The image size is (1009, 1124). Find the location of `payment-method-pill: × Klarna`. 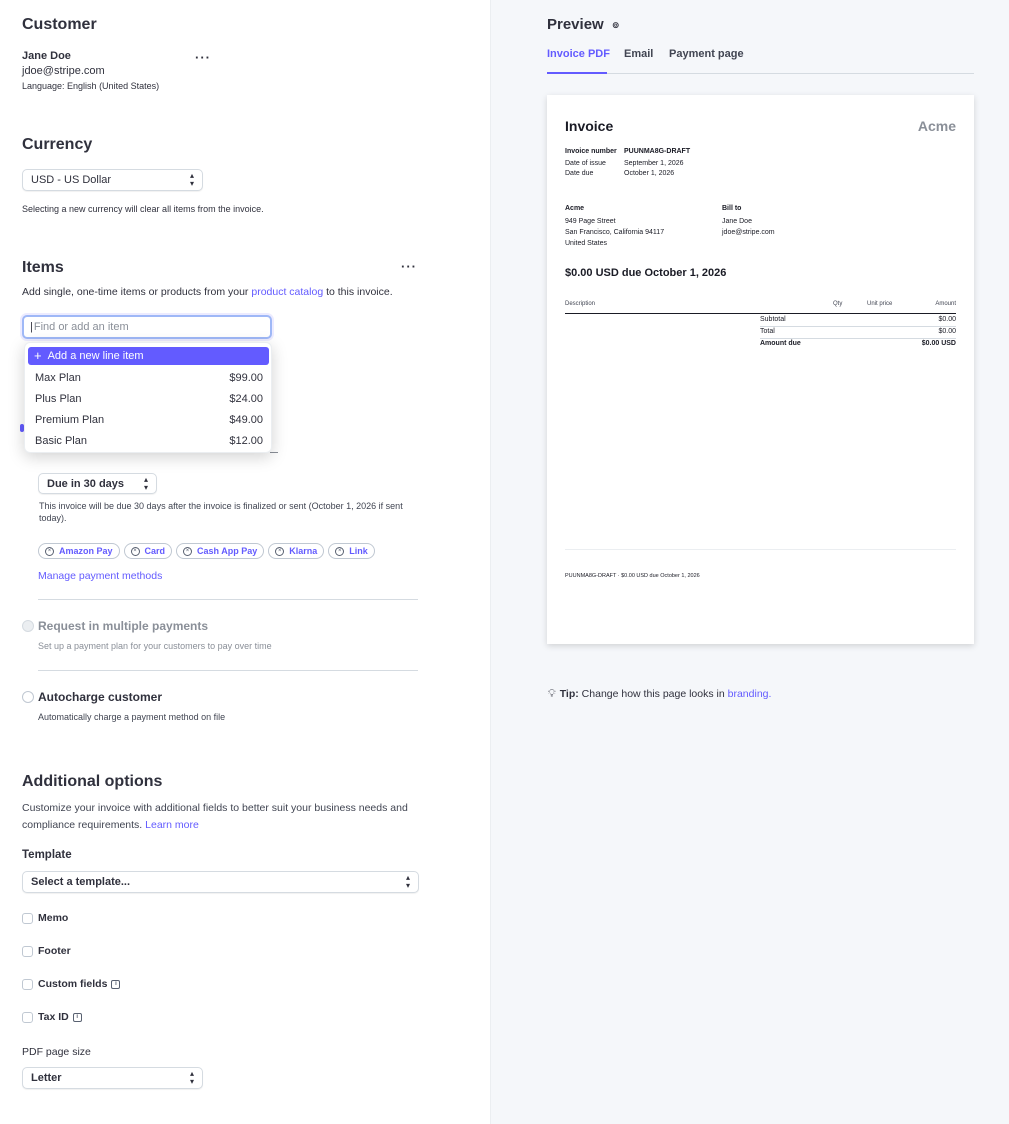

payment-method-pill: × Klarna is located at coordinates (296, 551).